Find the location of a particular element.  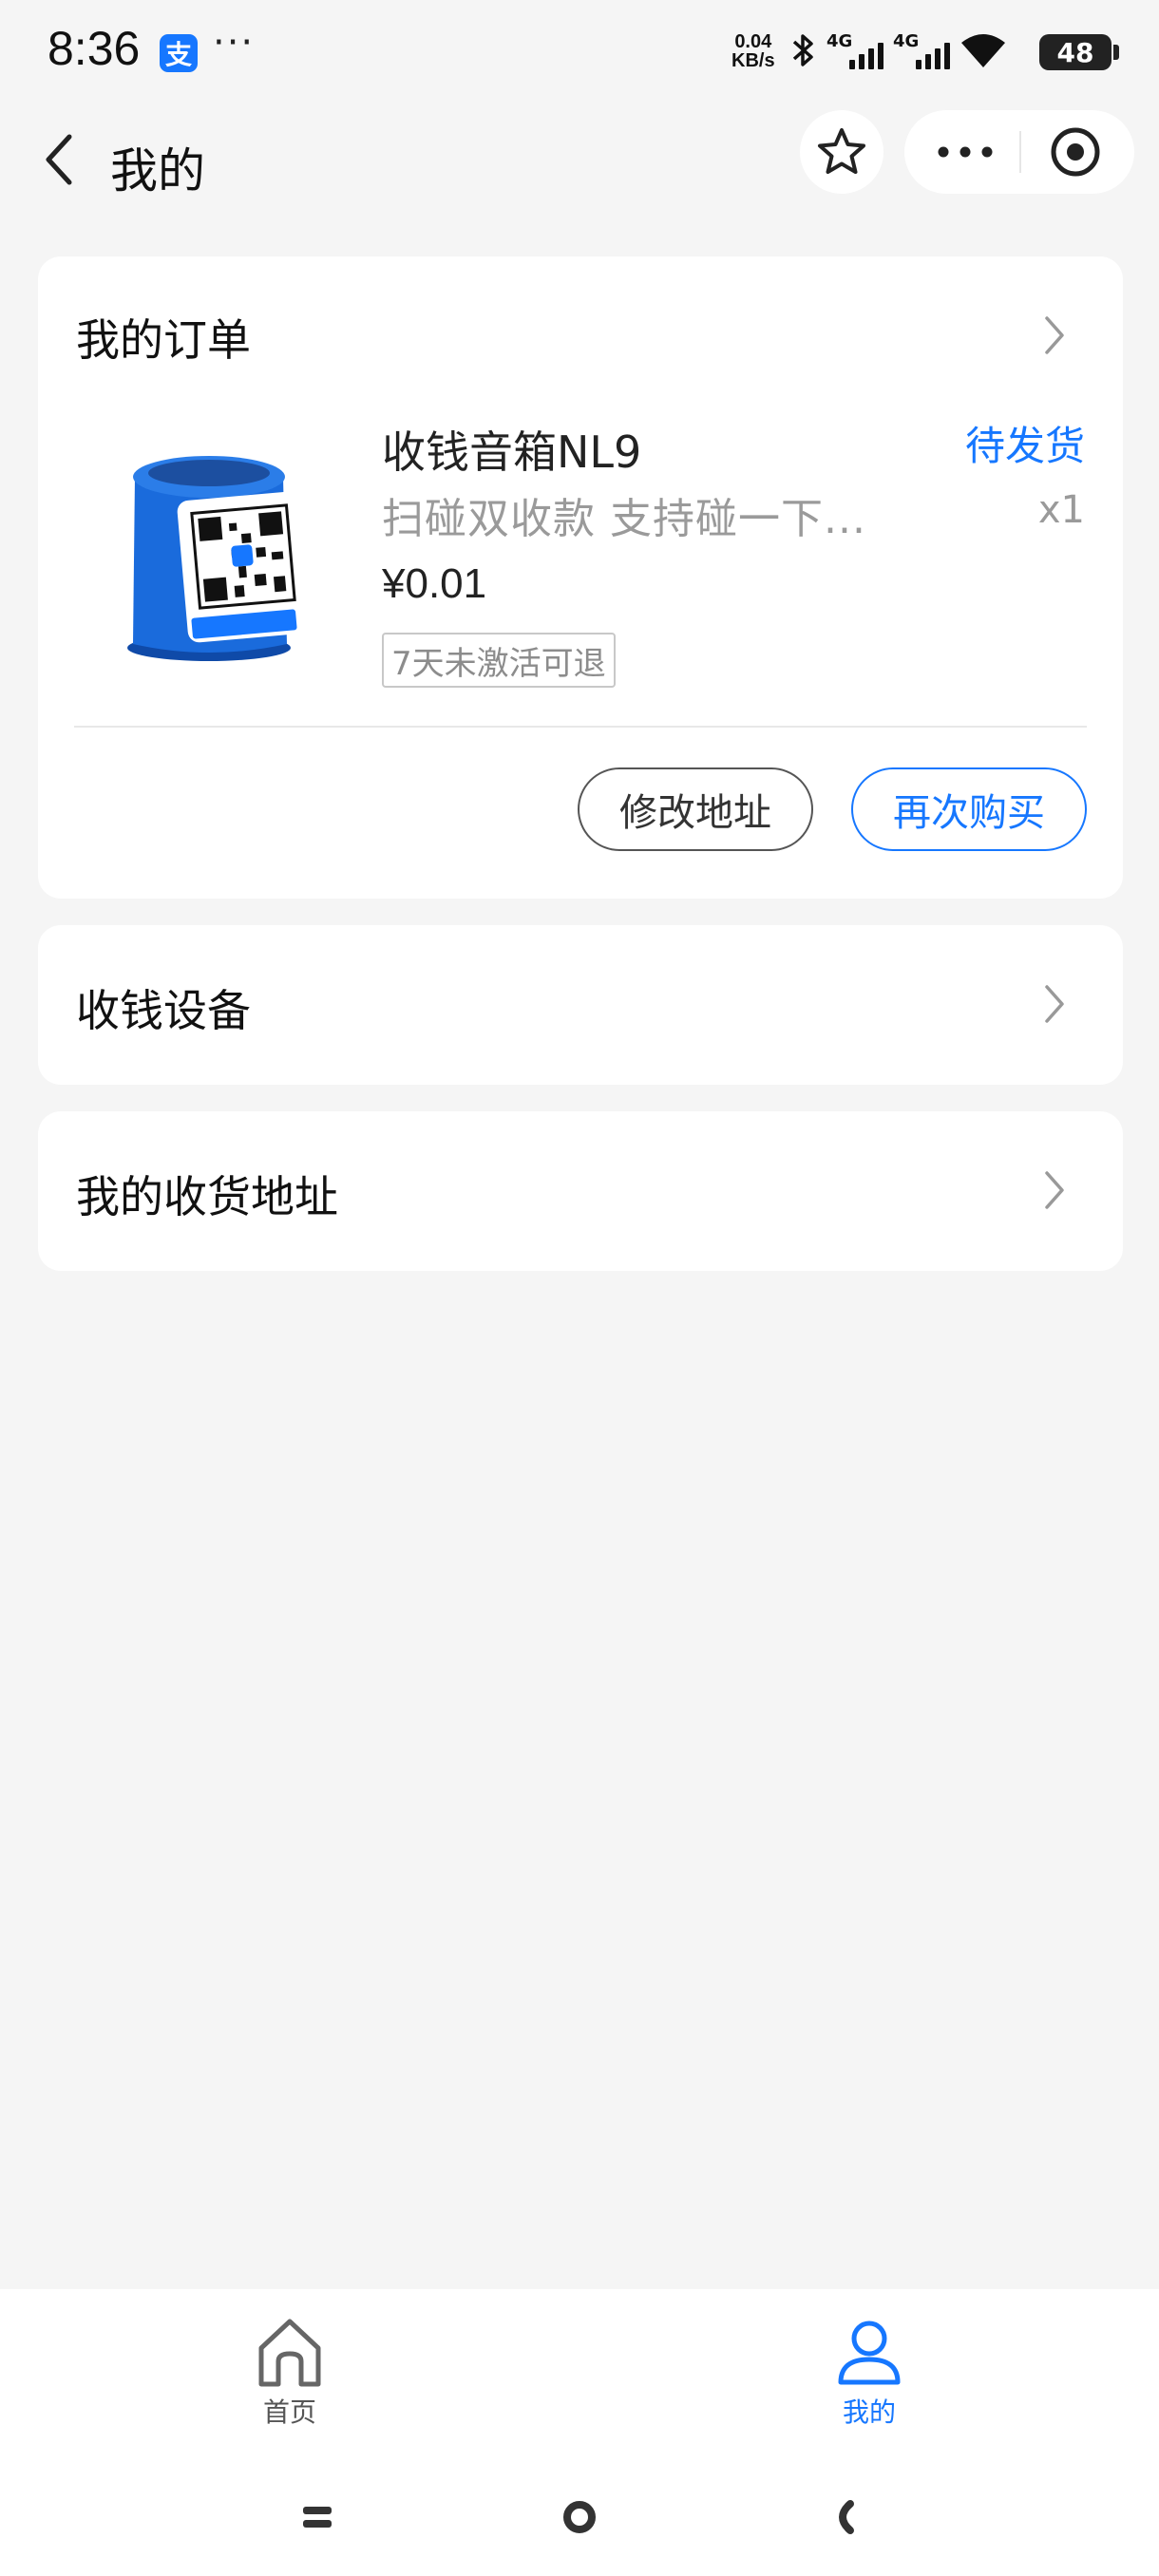

signal-sim2-icon: 4G is located at coordinates (921, 52).